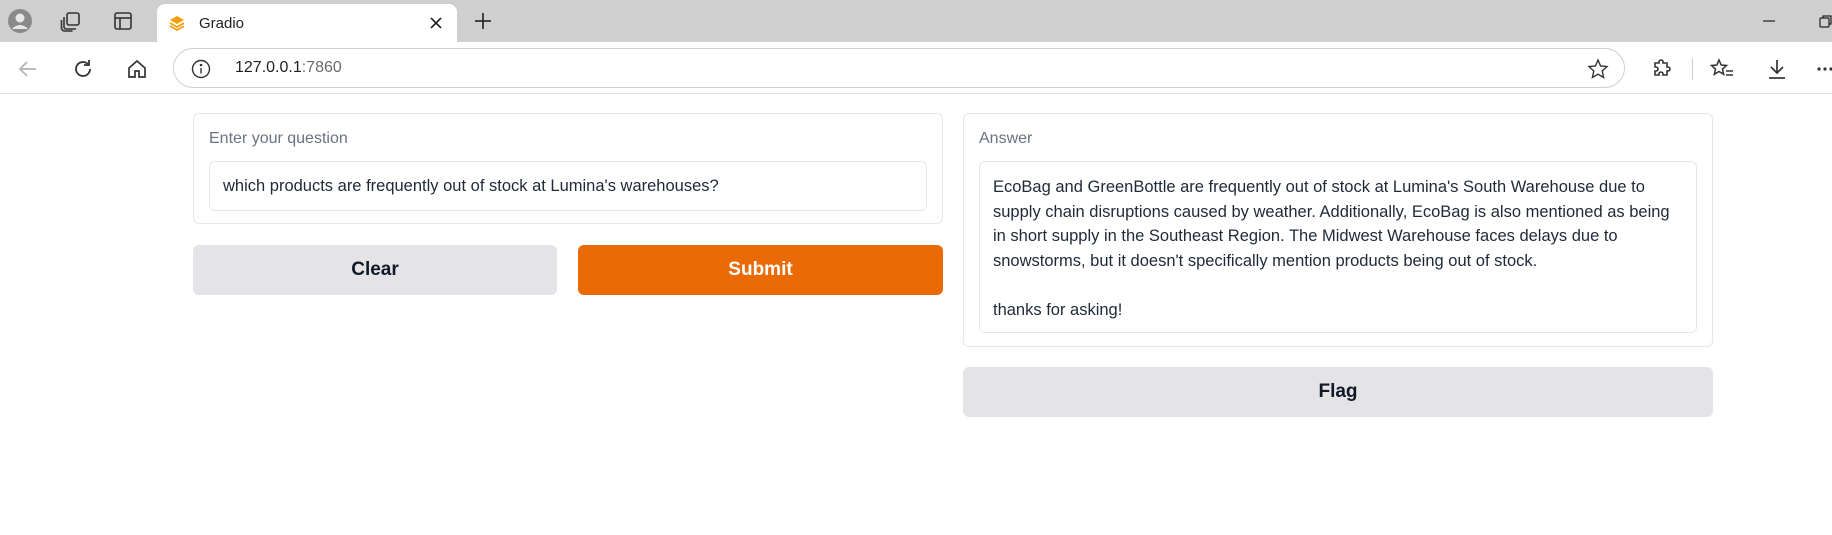 Image resolution: width=1832 pixels, height=535 pixels. I want to click on refresh-icon, so click(83, 69).